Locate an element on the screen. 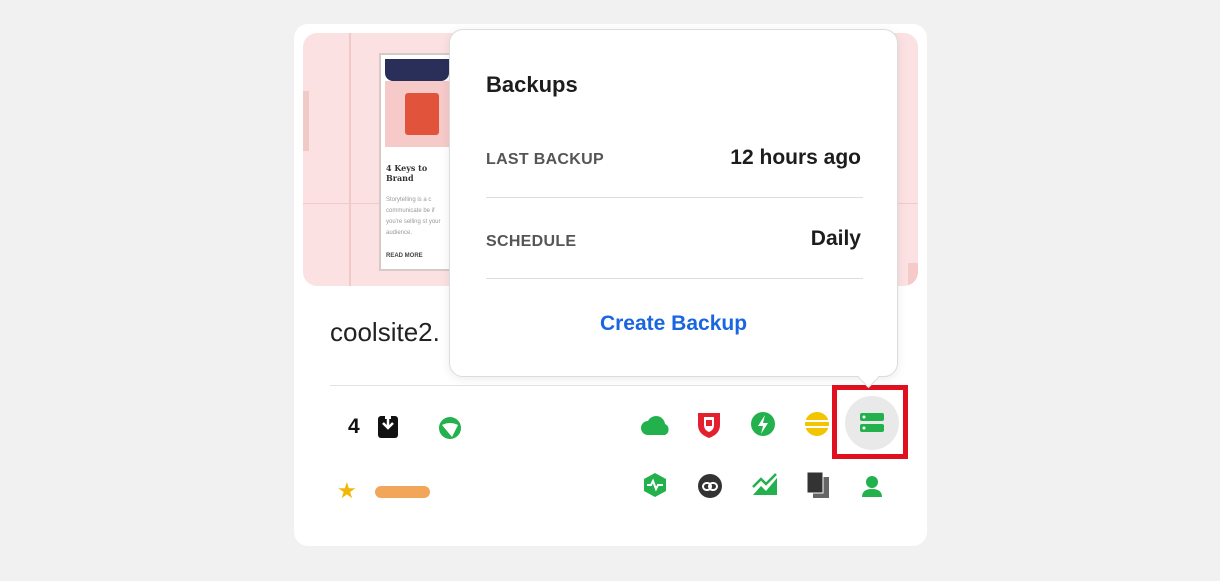  thumbnail-product-image is located at coordinates (422, 114).